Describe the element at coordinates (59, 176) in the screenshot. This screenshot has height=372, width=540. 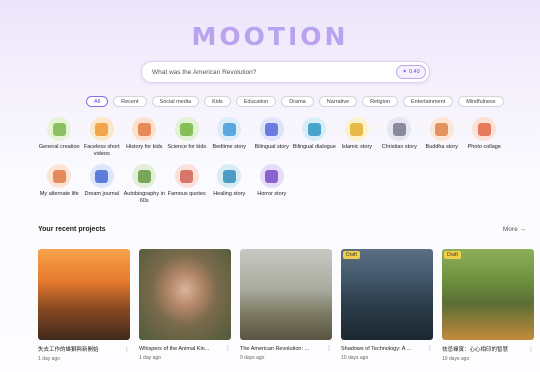
I see `person-icon` at that location.